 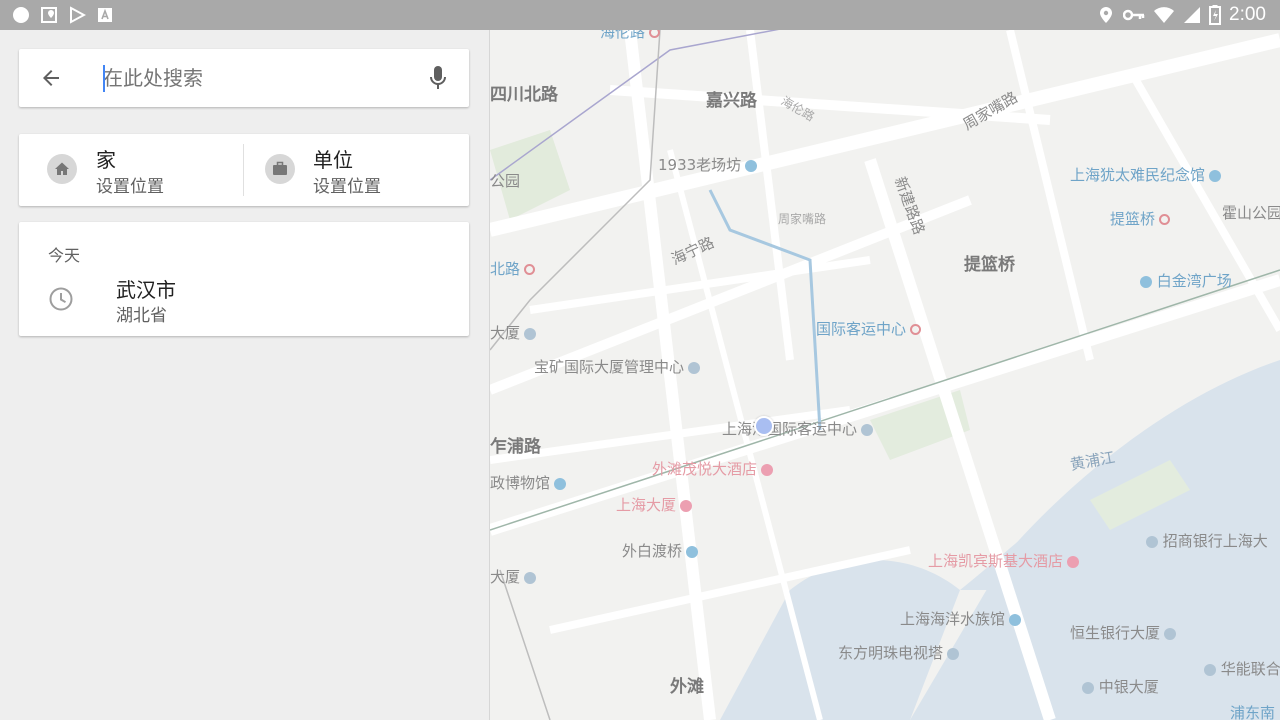 What do you see at coordinates (630, 36) in the screenshot?
I see `map-label-hailun-road: 海伦路` at bounding box center [630, 36].